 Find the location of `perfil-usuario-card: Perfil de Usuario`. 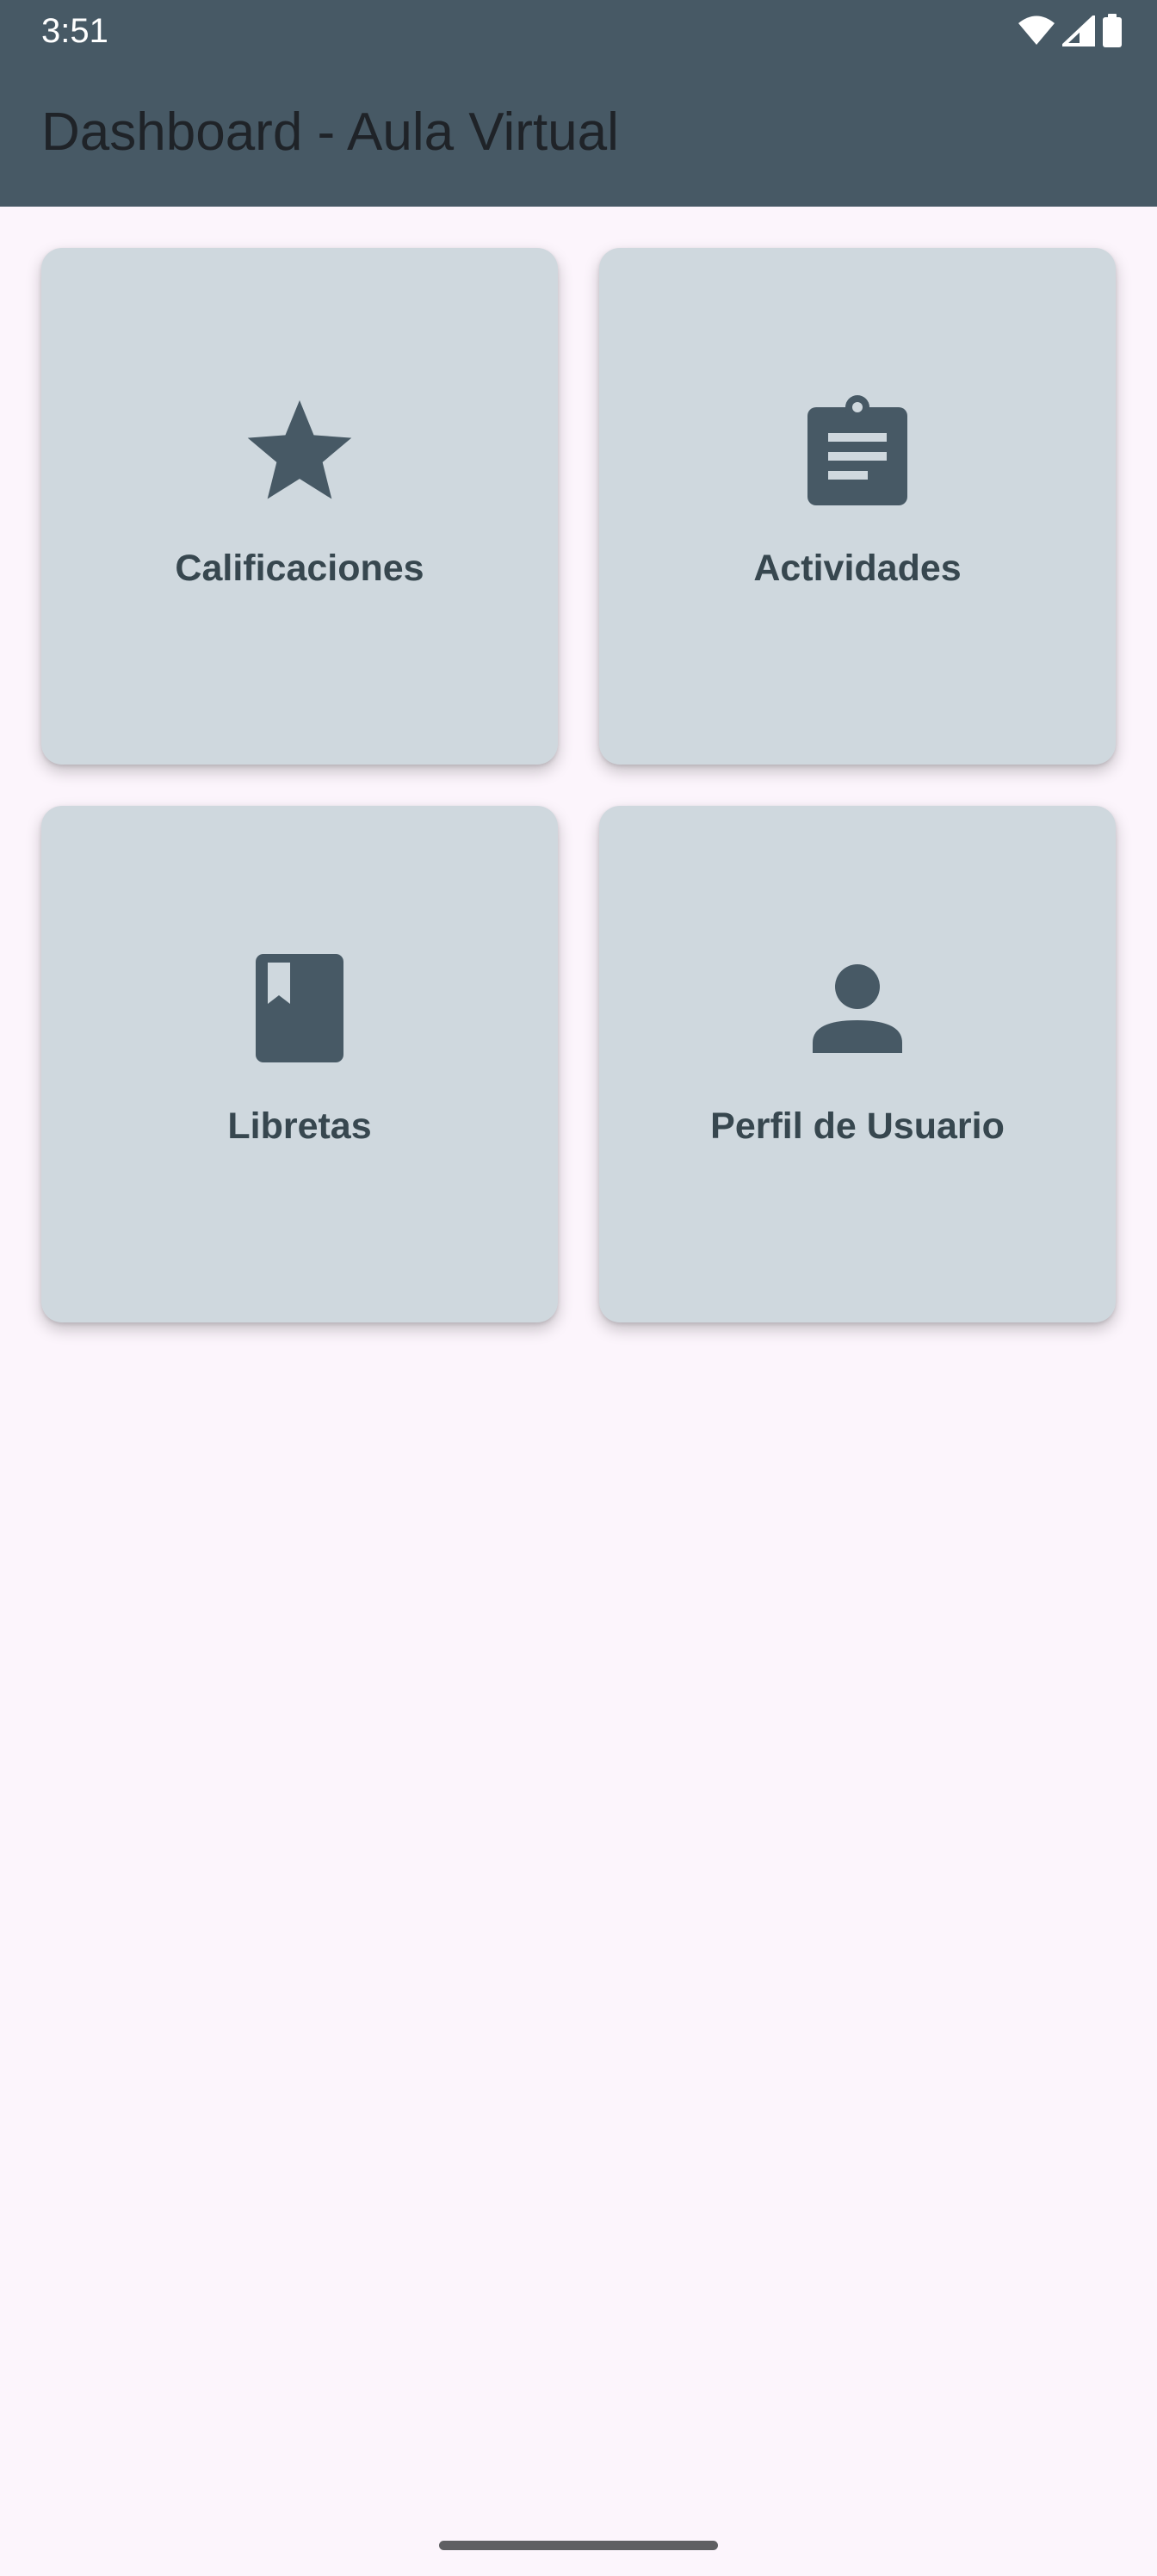

perfil-usuario-card: Perfil de Usuario is located at coordinates (857, 1064).